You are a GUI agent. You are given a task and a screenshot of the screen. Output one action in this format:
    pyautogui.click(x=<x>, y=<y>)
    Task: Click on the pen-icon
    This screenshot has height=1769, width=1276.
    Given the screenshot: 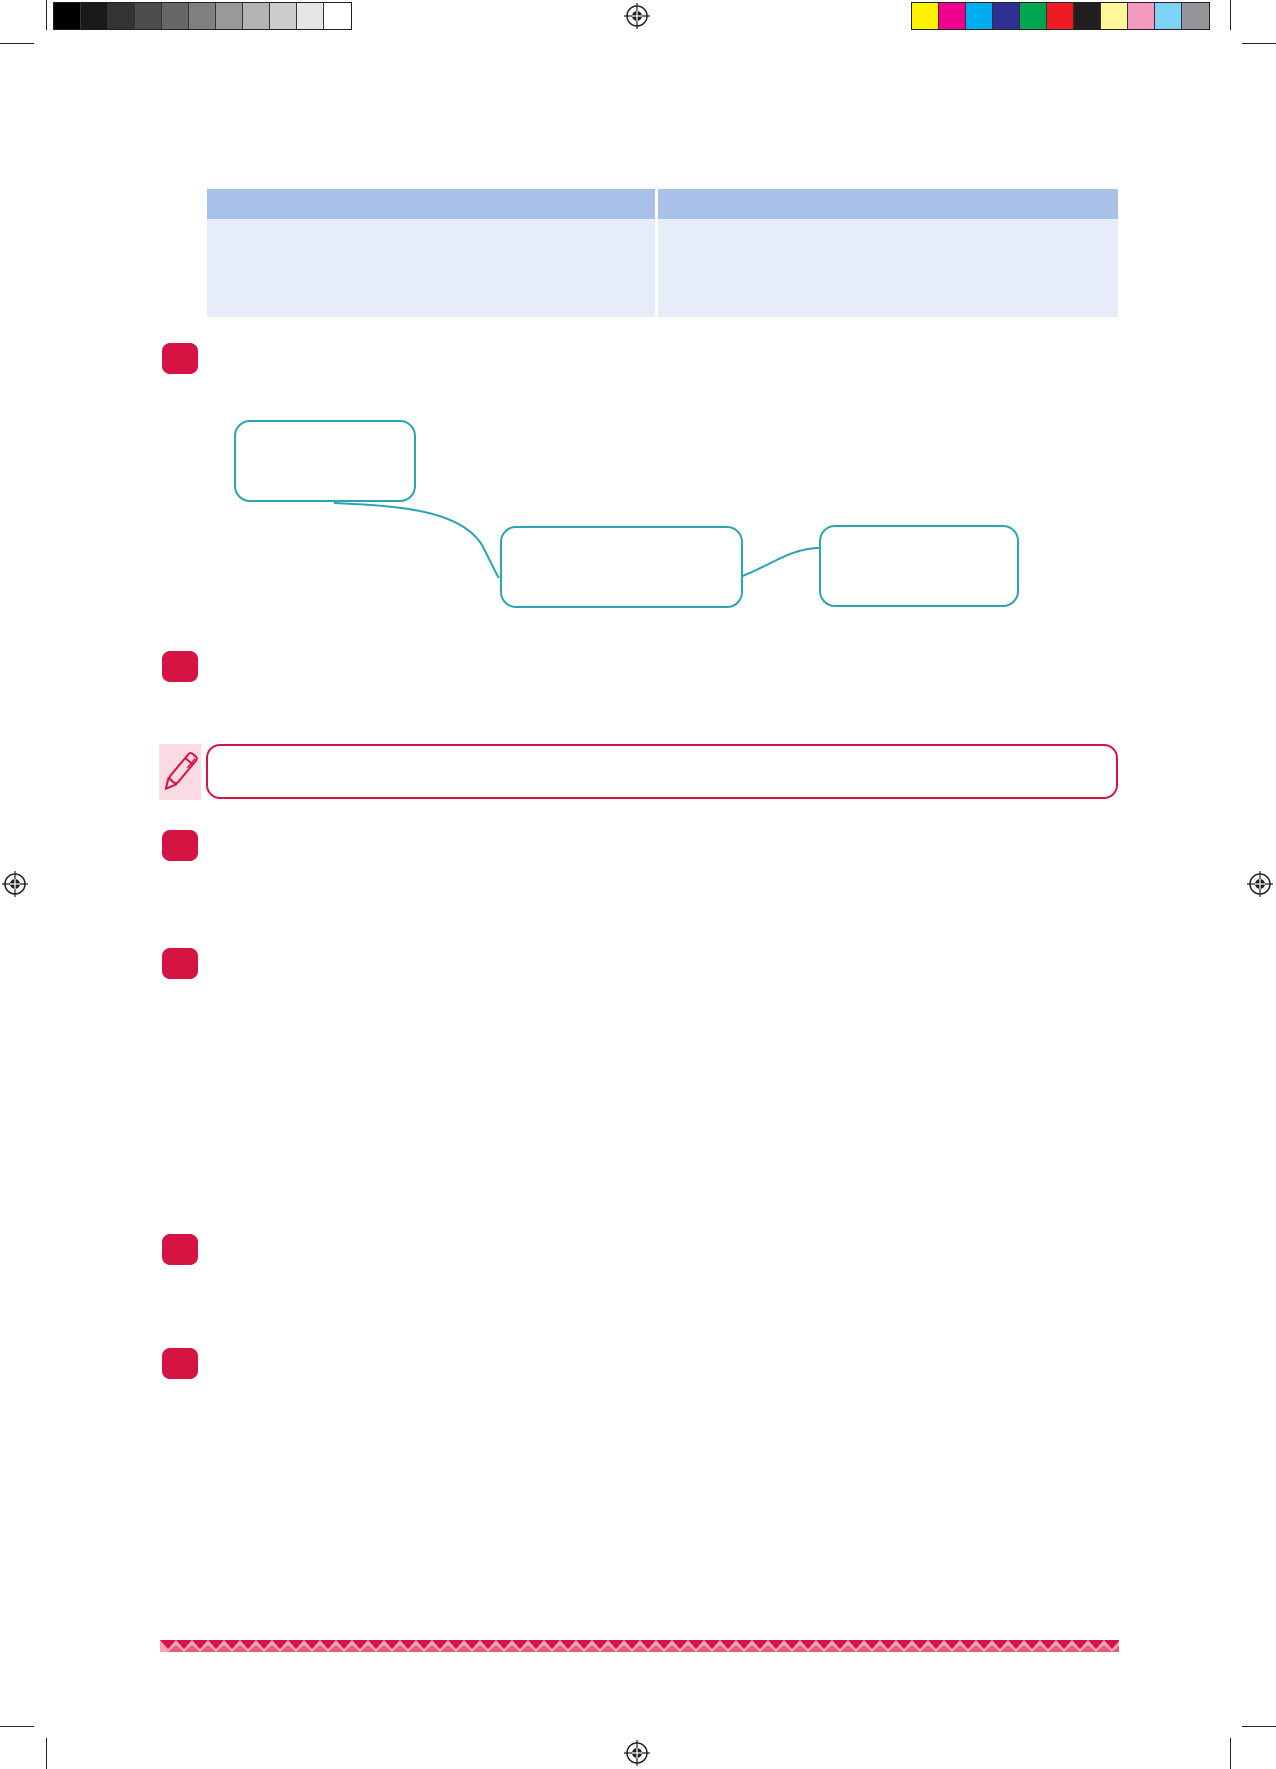 What is the action you would take?
    pyautogui.click(x=181, y=771)
    